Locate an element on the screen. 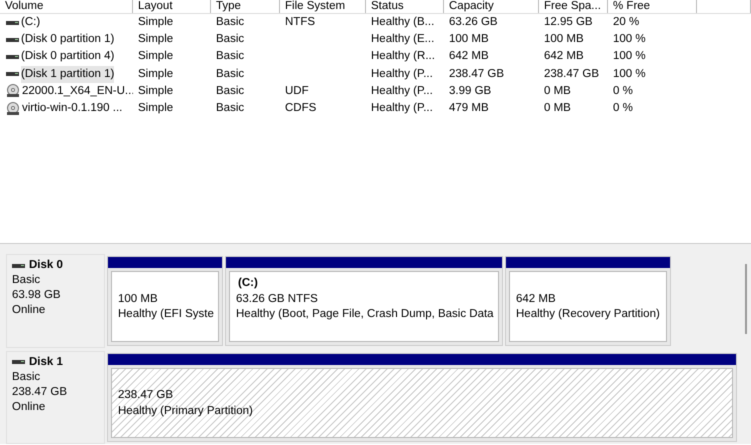 Image resolution: width=751 pixels, height=445 pixels. disk-name: Disk 0 is located at coordinates (46, 265).